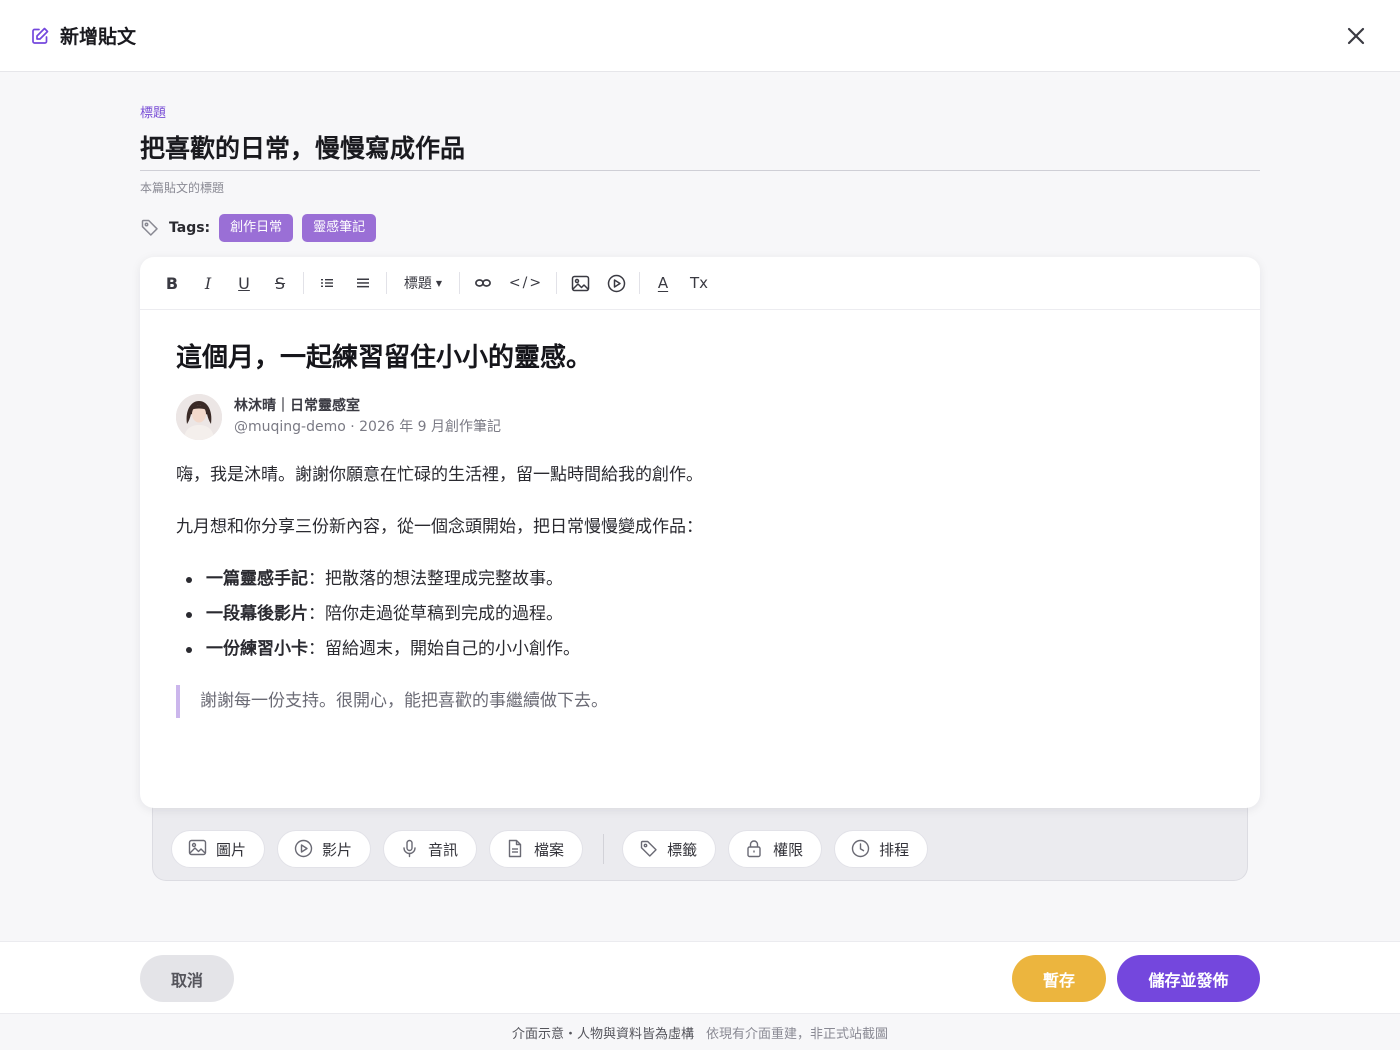 The image size is (1400, 1050). What do you see at coordinates (700, 147) in the screenshot?
I see `title-input` at bounding box center [700, 147].